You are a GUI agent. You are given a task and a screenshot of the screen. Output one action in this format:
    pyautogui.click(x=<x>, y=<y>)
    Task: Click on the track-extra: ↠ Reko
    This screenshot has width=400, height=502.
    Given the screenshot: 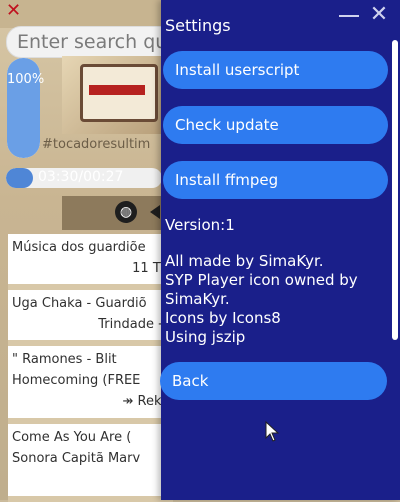 What is the action you would take?
    pyautogui.click(x=146, y=401)
    